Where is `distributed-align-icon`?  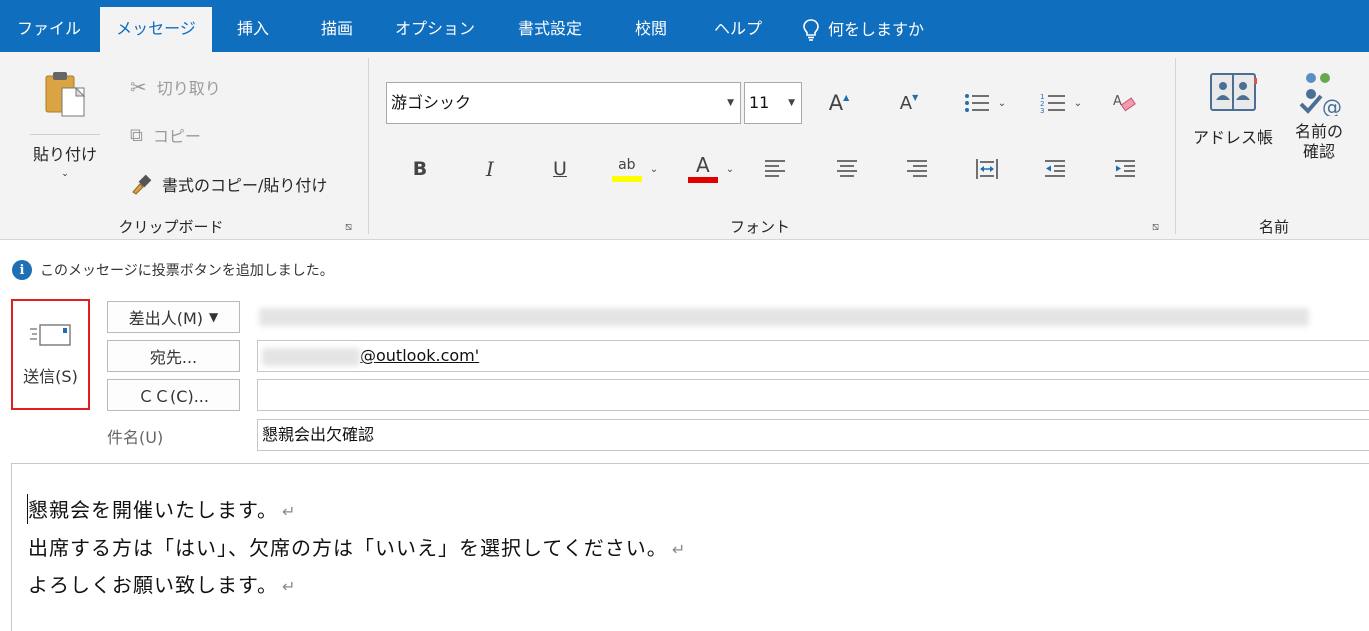
distributed-align-icon is located at coordinates (987, 169).